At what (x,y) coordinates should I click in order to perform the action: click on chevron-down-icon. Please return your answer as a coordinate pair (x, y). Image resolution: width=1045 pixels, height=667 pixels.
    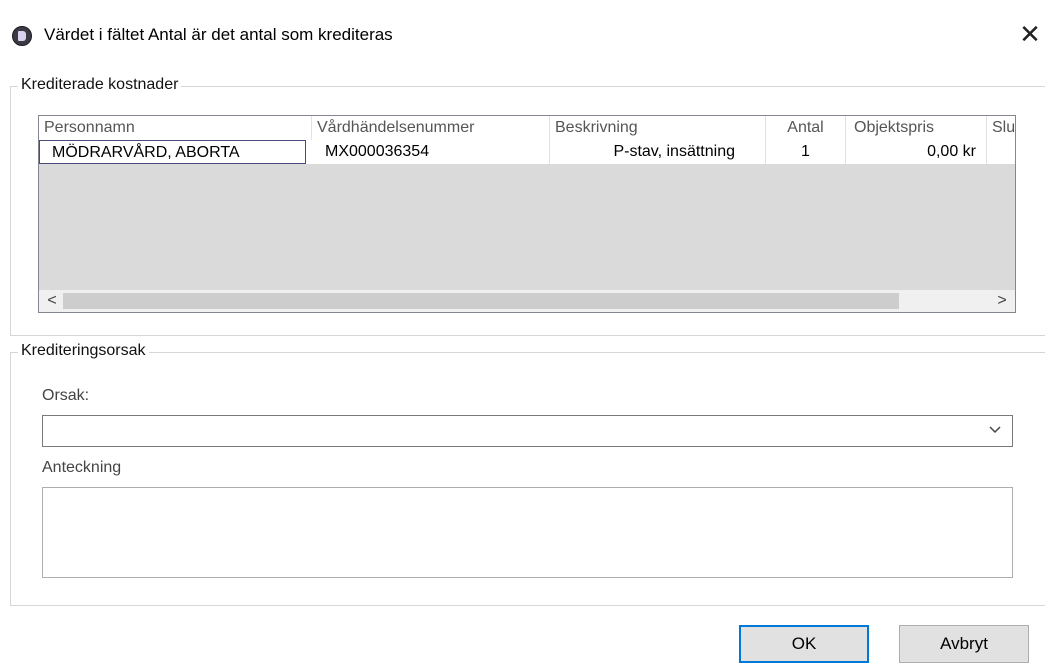
    Looking at the image, I should click on (995, 430).